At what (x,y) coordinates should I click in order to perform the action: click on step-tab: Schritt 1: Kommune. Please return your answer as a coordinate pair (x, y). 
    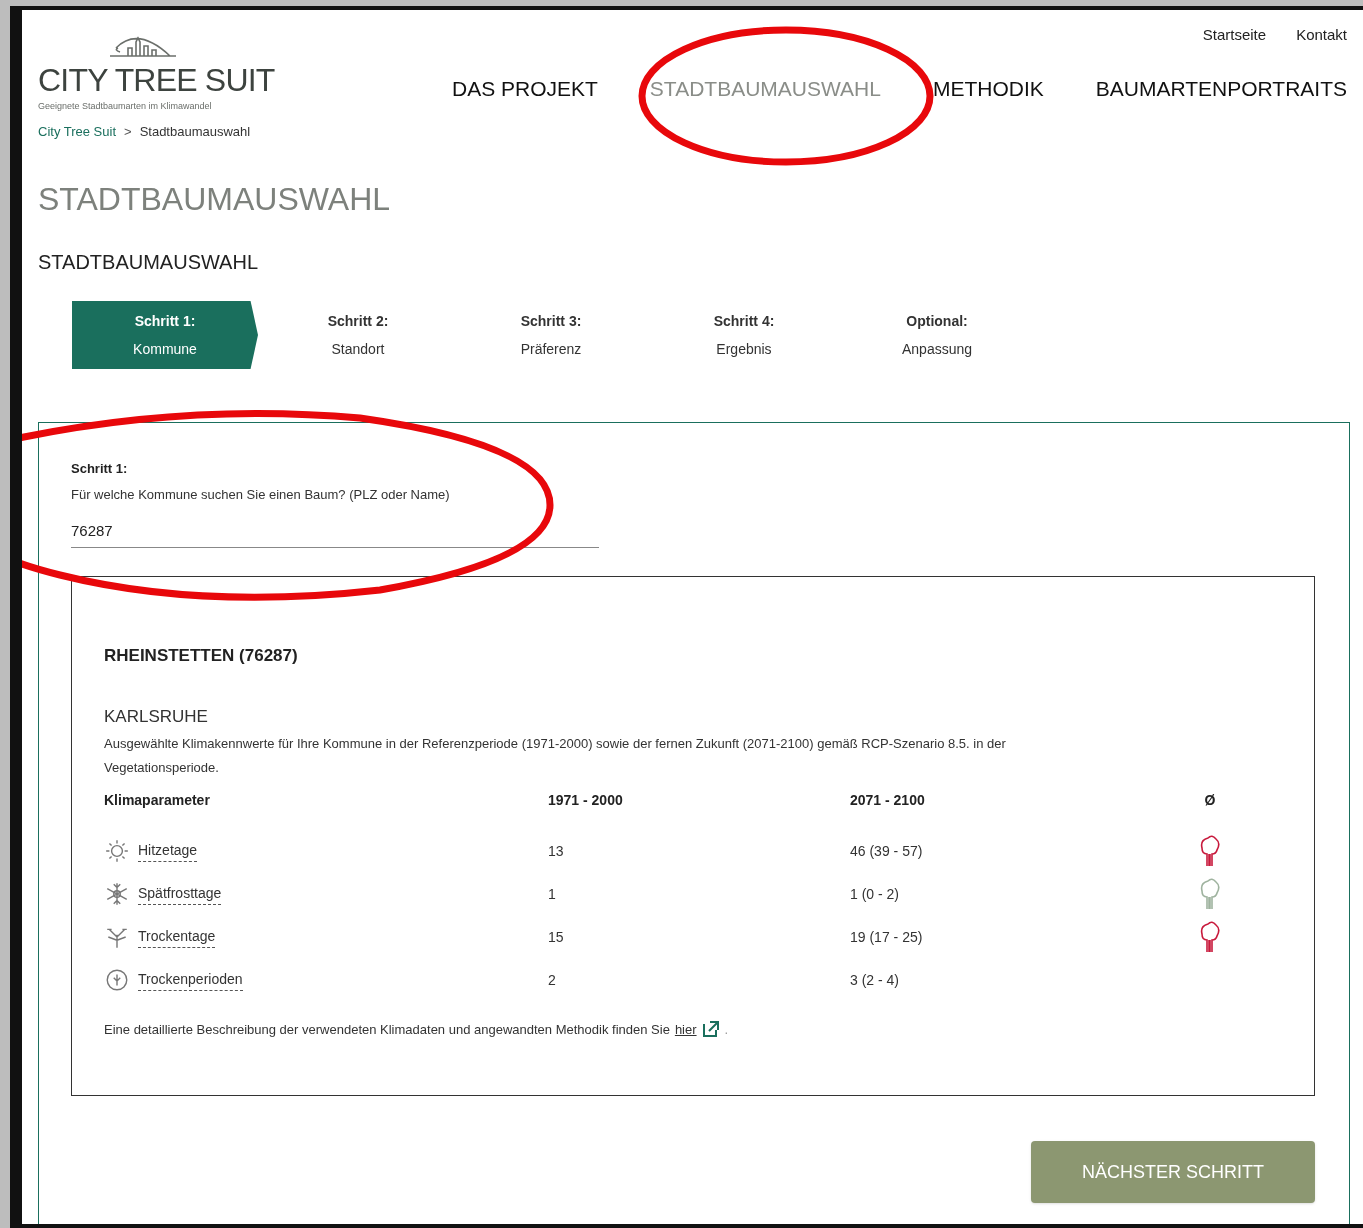
    Looking at the image, I should click on (165, 335).